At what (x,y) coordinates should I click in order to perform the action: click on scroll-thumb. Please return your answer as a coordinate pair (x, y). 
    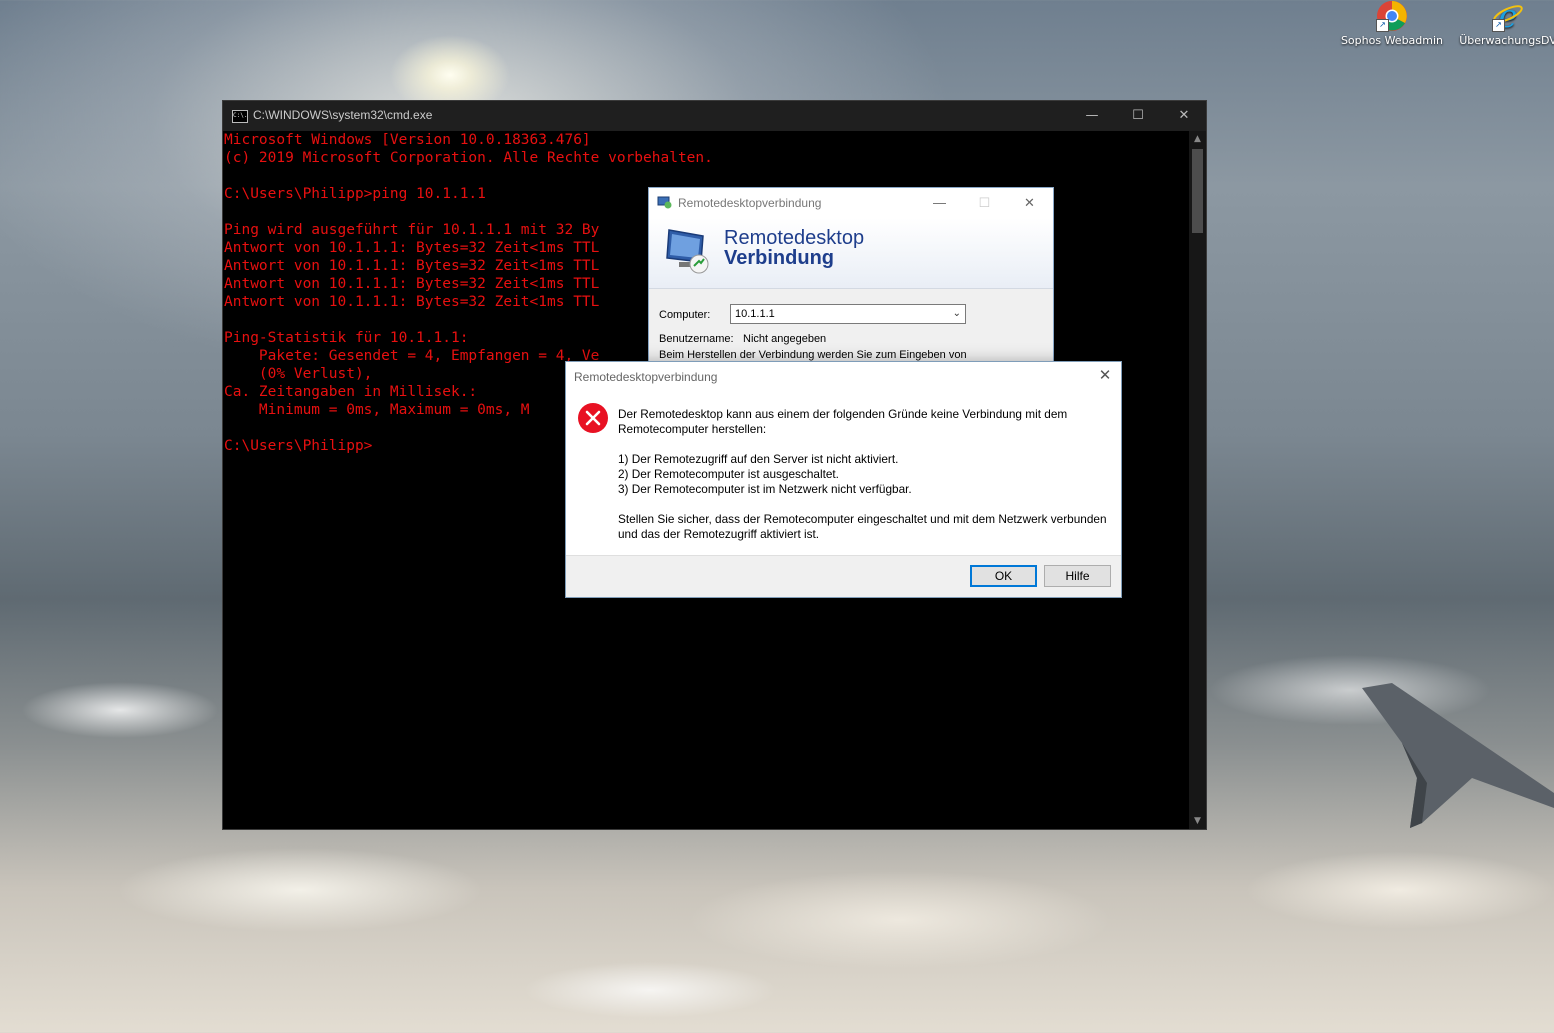
    Looking at the image, I should click on (1197, 191).